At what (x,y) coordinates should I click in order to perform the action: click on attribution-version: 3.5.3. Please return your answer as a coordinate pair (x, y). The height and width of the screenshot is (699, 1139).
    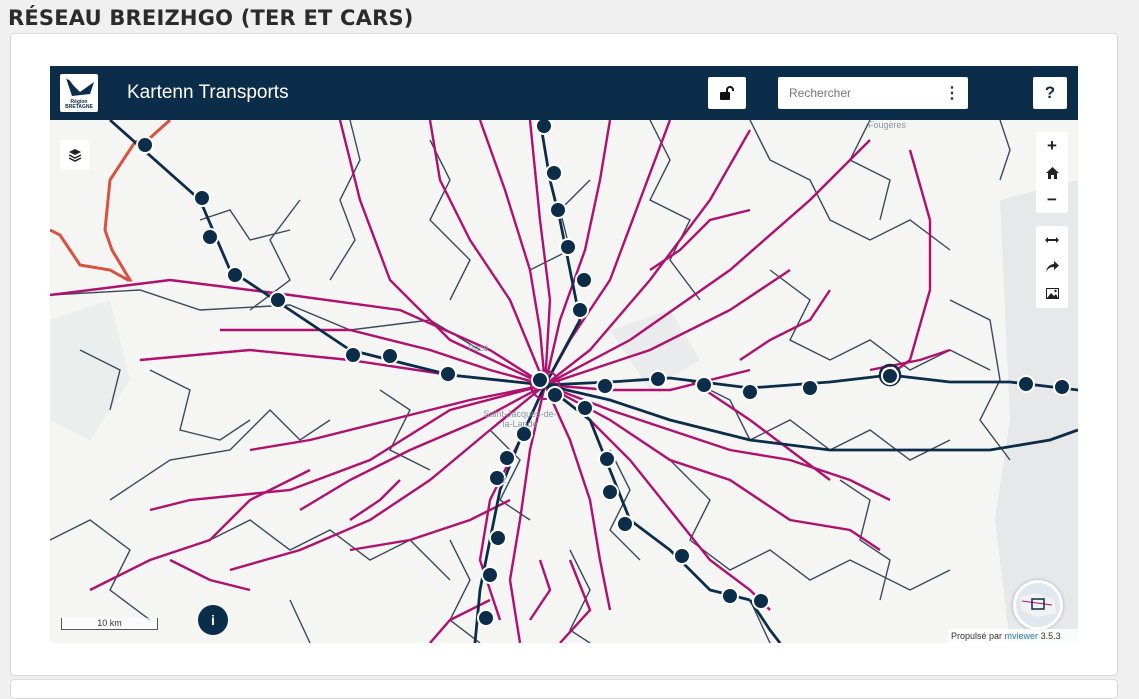
    Looking at the image, I should click on (1050, 636).